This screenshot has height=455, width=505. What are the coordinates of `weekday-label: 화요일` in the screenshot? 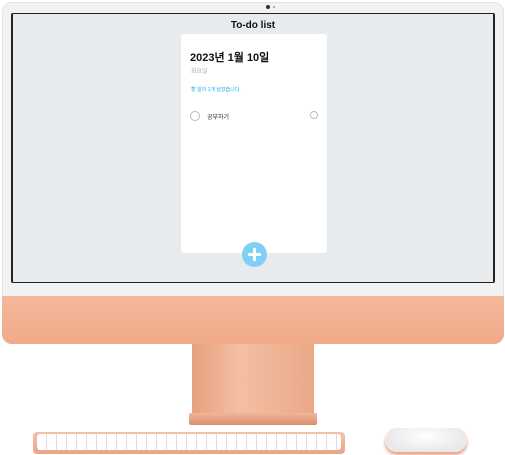 It's located at (199, 72).